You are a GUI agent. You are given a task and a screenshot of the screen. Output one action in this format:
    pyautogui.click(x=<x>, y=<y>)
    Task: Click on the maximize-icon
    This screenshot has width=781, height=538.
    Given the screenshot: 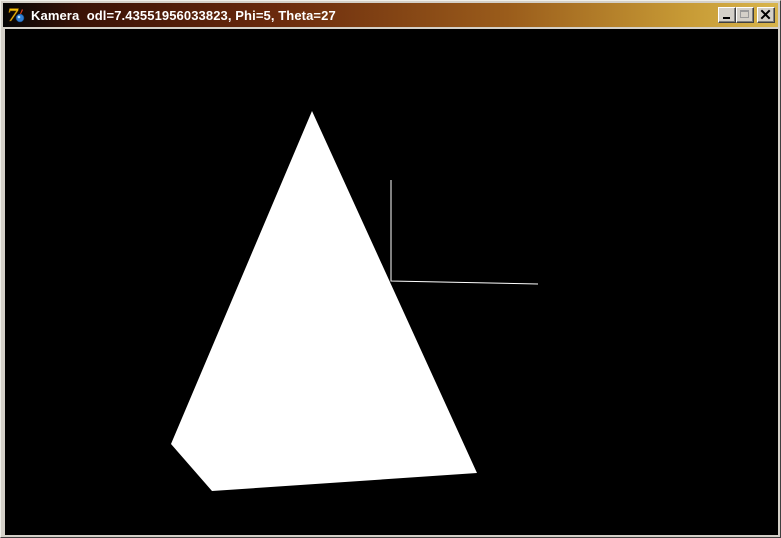 What is the action you would take?
    pyautogui.click(x=744, y=14)
    